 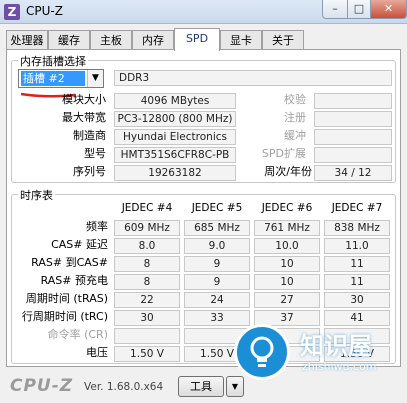 I want to click on minimize-button: –, so click(x=335, y=9).